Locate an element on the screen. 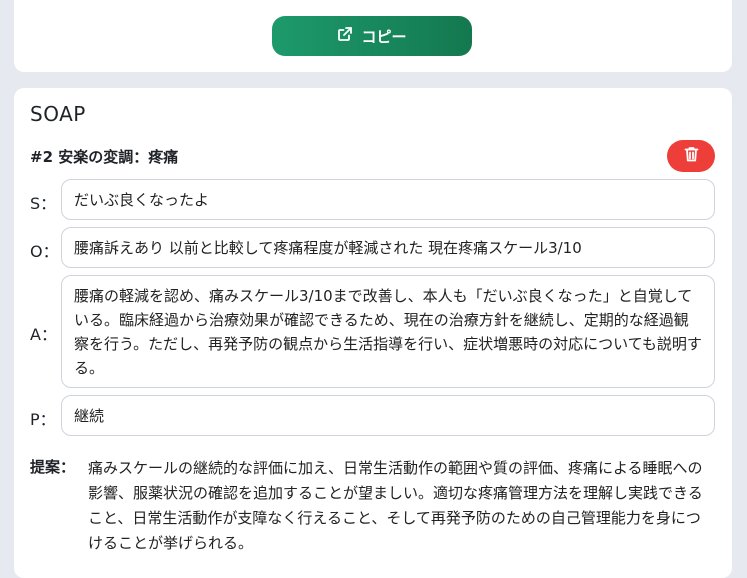 The image size is (747, 578). suggestion-label: 提案： is located at coordinates (53, 467).